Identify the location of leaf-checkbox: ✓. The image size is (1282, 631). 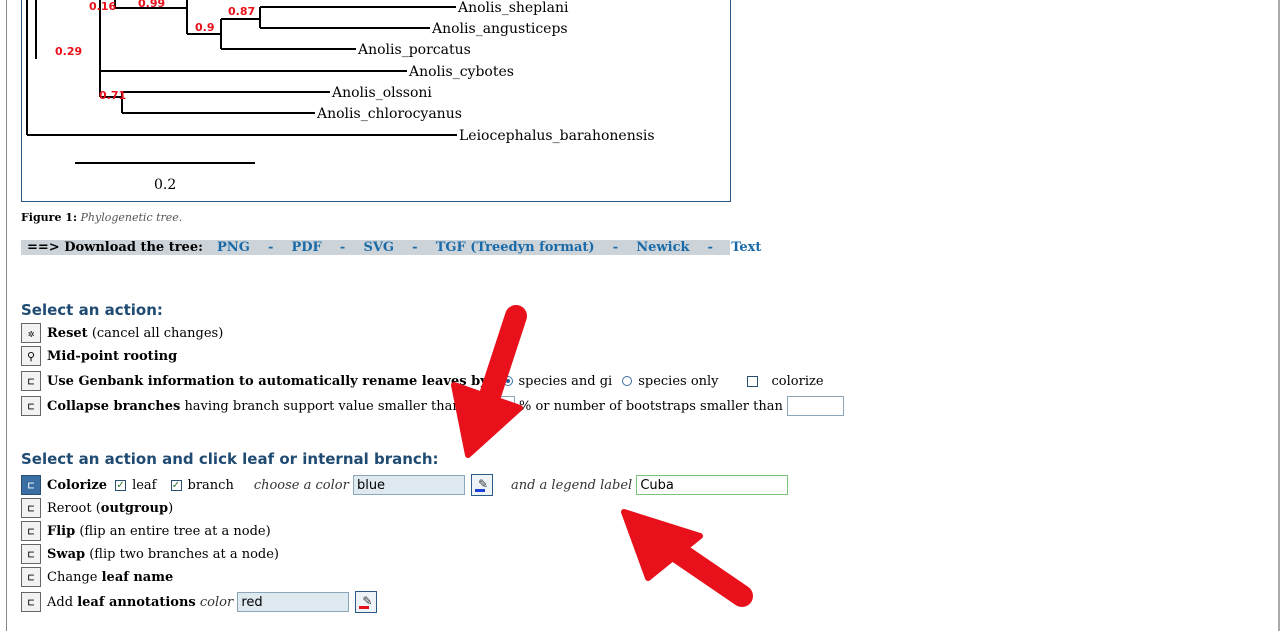
(121, 485).